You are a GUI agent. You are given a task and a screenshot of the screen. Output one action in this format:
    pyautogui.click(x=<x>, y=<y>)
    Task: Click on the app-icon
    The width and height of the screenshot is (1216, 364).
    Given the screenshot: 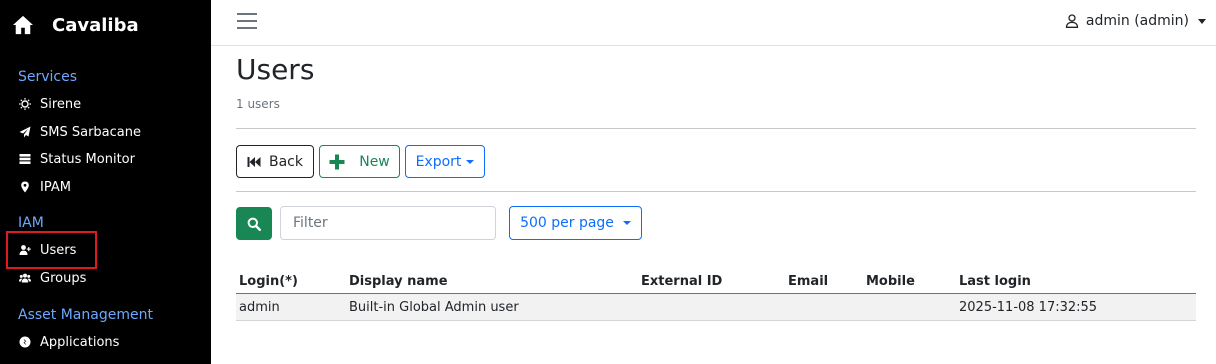 What is the action you would take?
    pyautogui.click(x=25, y=342)
    